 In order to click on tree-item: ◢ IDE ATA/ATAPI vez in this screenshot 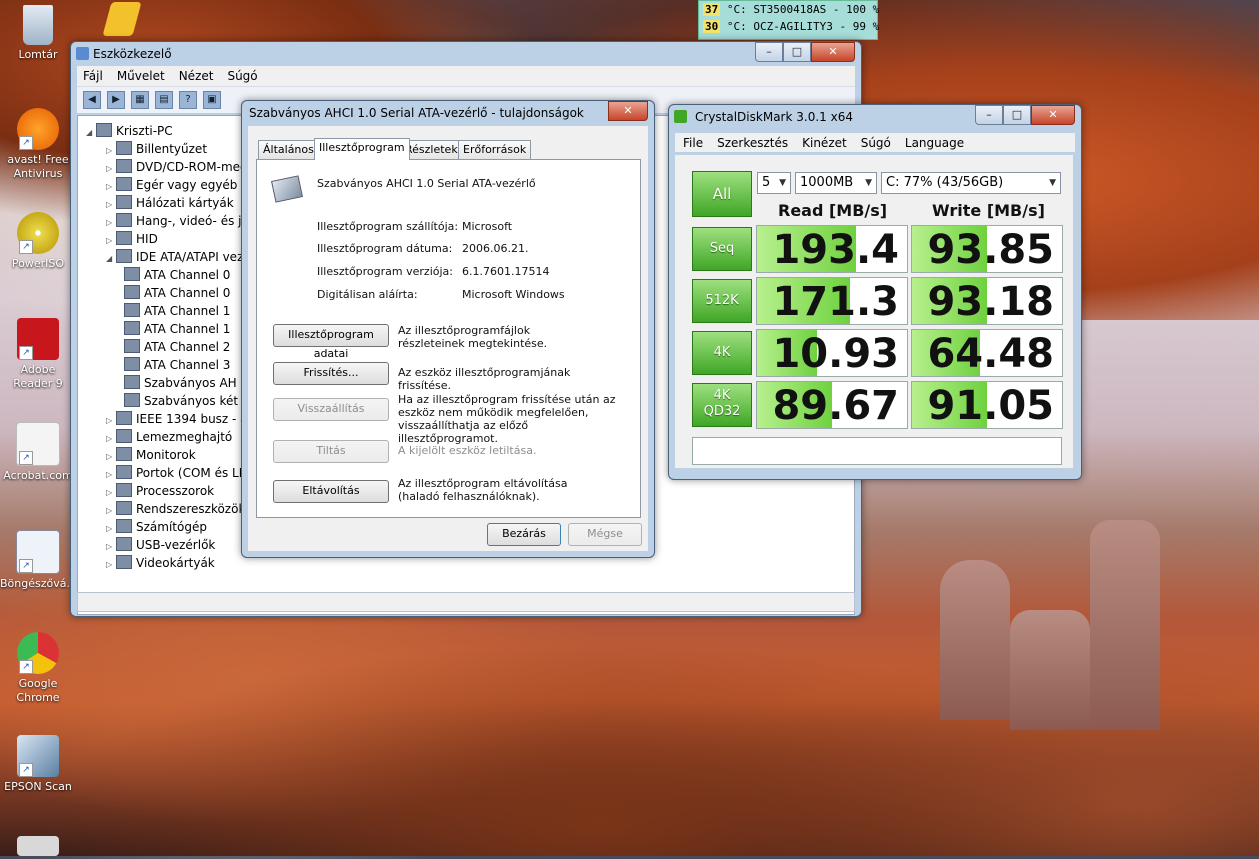, I will do `click(174, 257)`.